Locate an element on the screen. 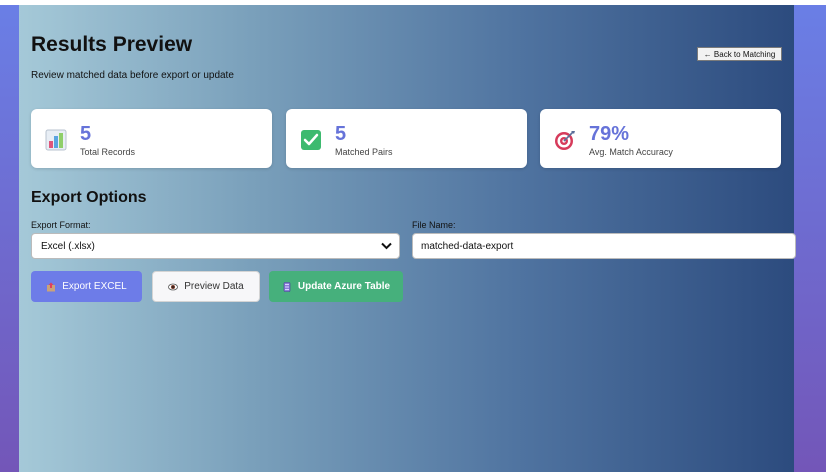 The image size is (826, 472). back-to-matching-button: ← Back to Matching is located at coordinates (739, 54).